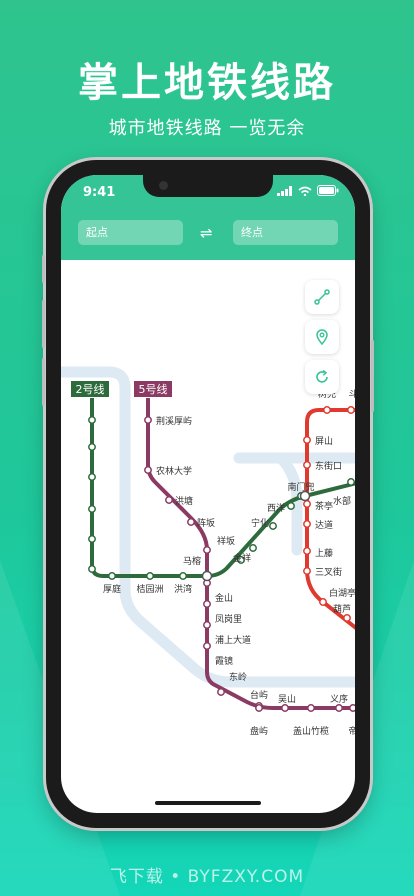 This screenshot has width=414, height=896. What do you see at coordinates (305, 191) in the screenshot?
I see `wifi-icon` at bounding box center [305, 191].